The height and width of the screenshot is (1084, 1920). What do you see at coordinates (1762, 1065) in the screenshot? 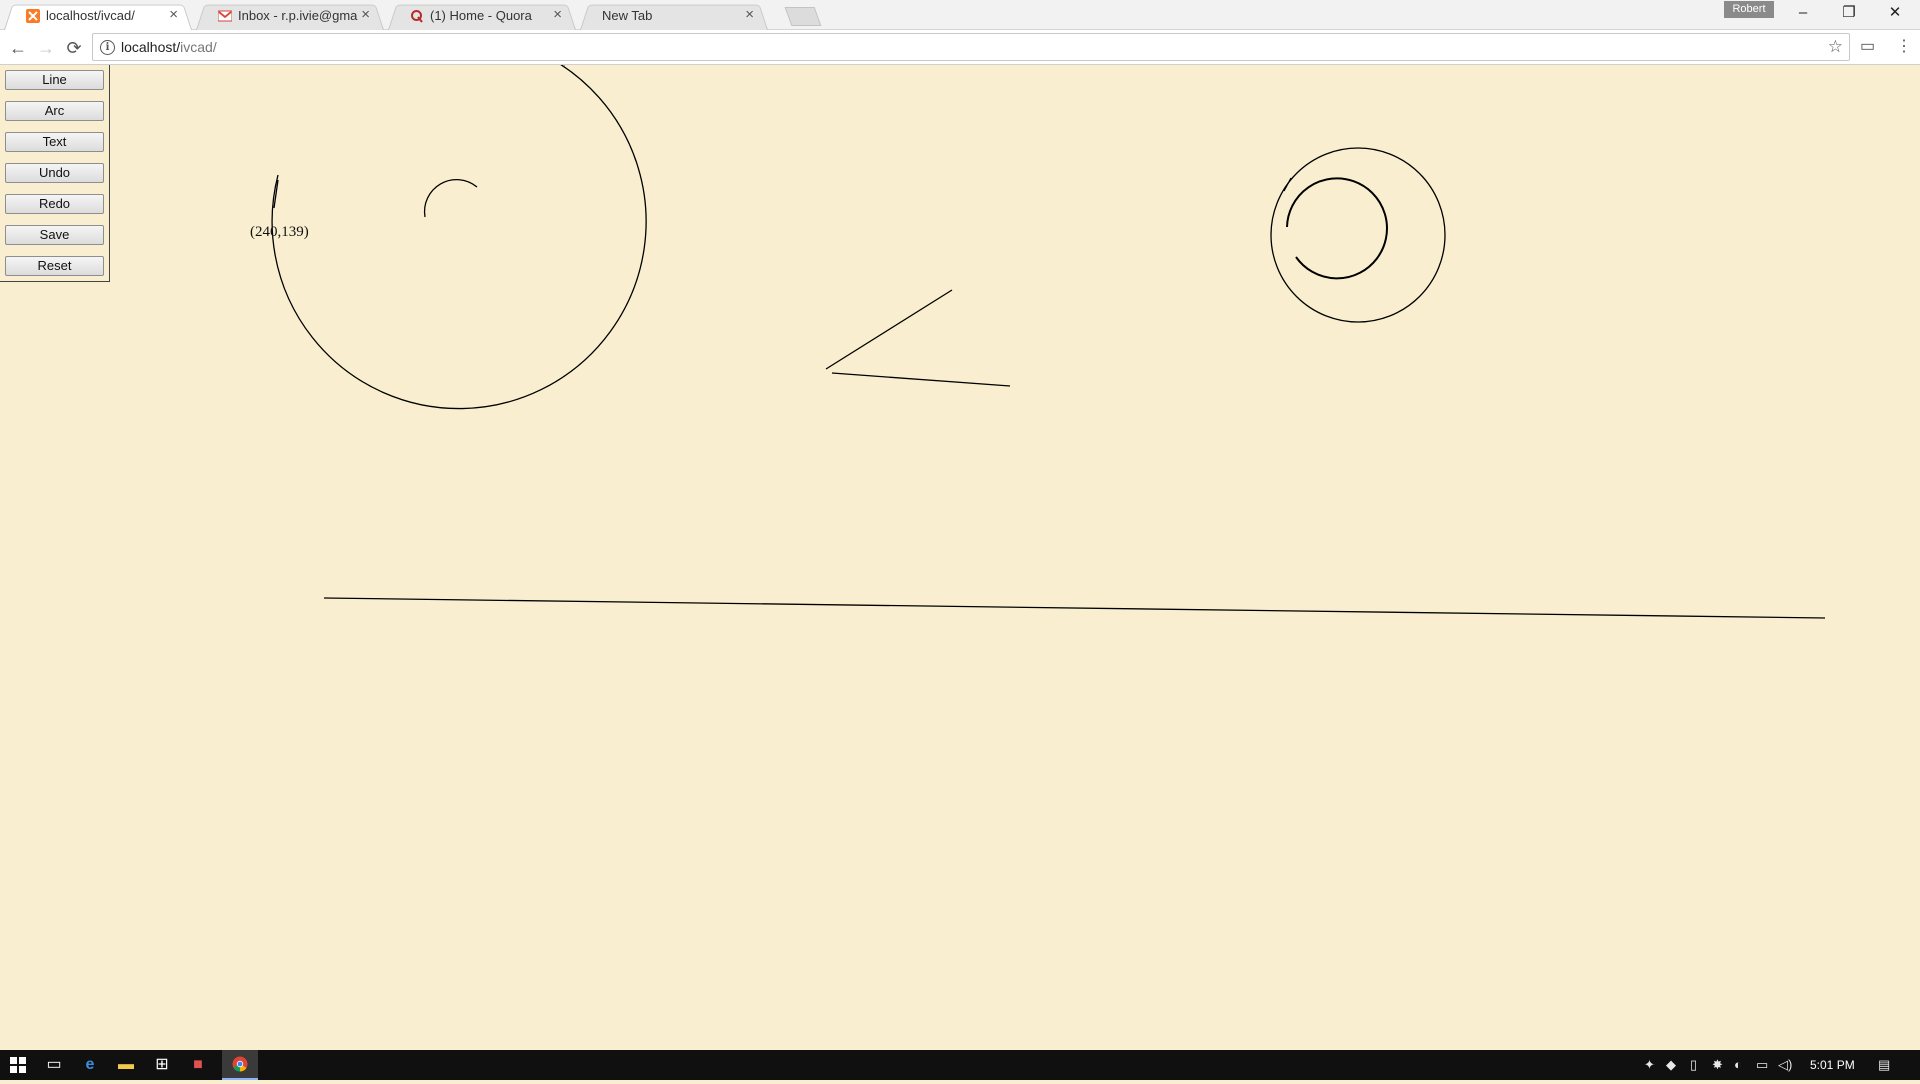
I see `network-icon: ▭` at bounding box center [1762, 1065].